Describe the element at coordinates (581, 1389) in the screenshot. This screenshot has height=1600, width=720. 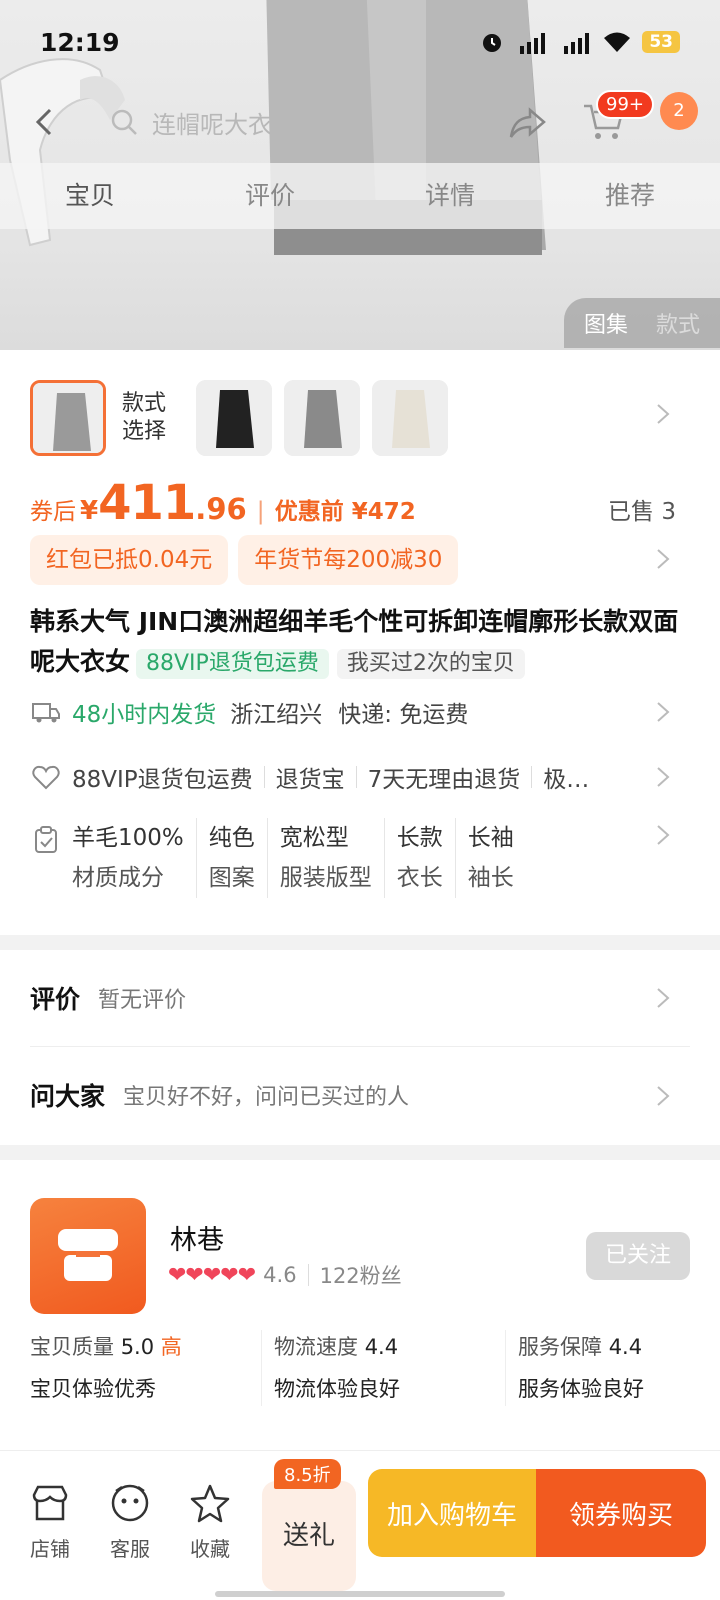
I see `score-desc: 服务体验良好` at that location.